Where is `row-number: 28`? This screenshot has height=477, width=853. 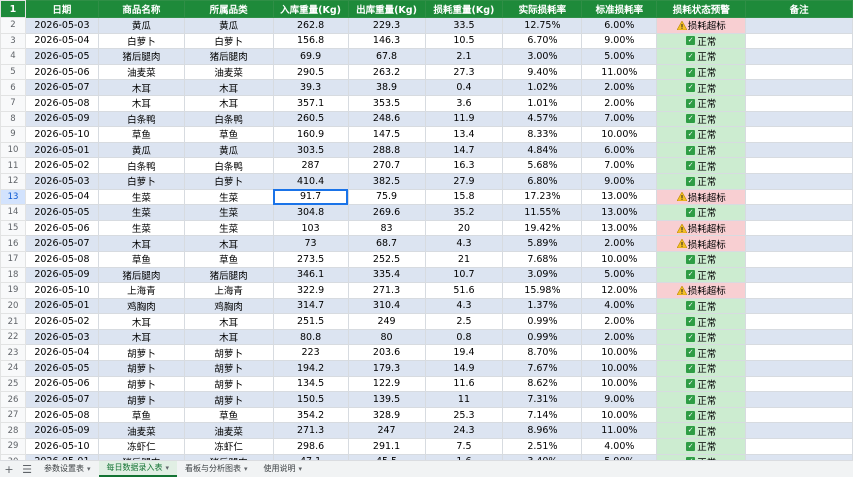
row-number: 28 is located at coordinates (13, 431).